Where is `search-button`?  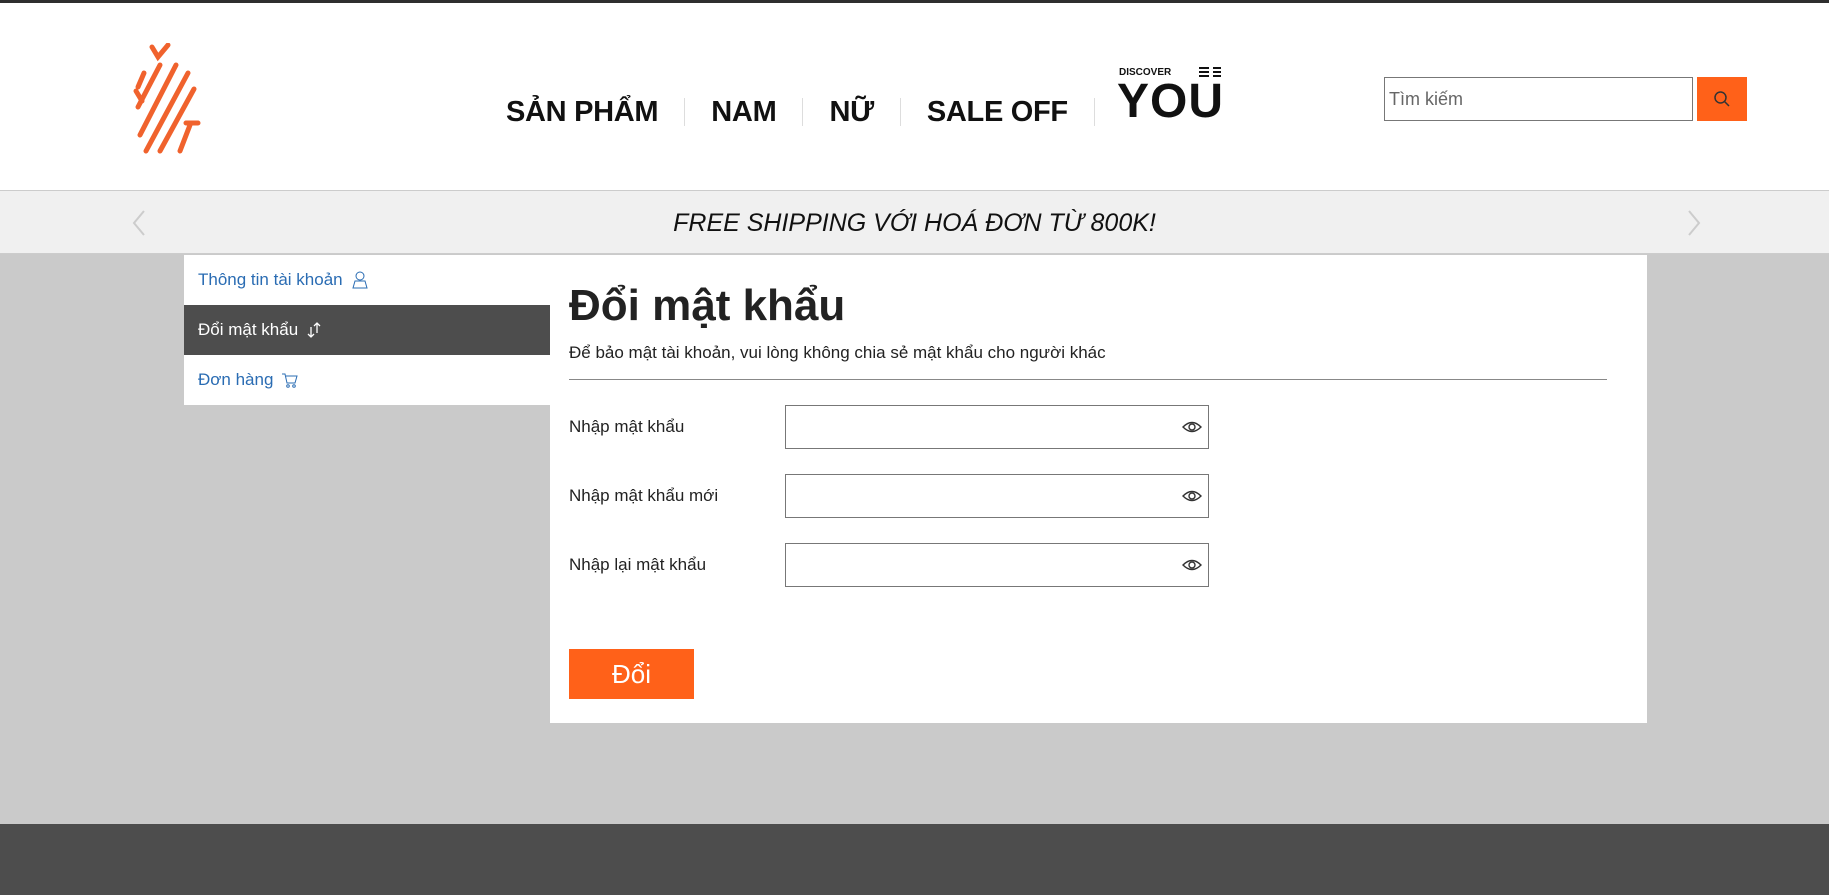 search-button is located at coordinates (1722, 99).